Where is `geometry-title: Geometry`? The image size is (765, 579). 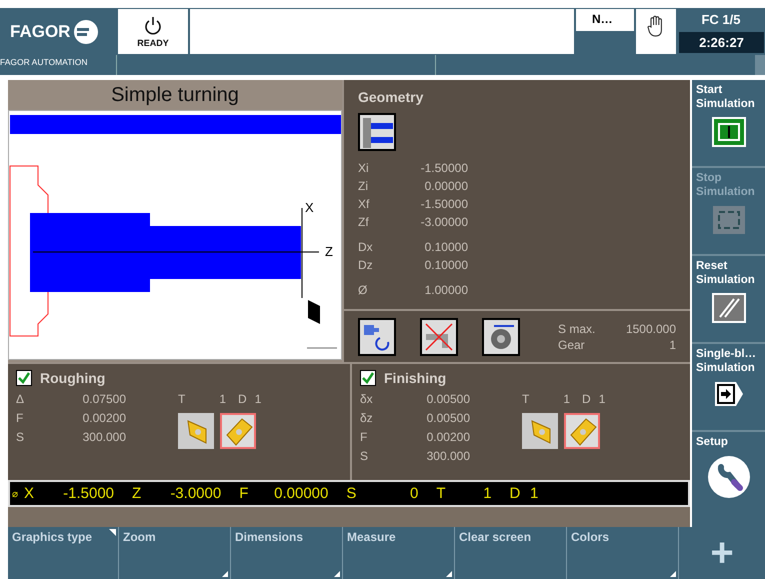 geometry-title: Geometry is located at coordinates (391, 97).